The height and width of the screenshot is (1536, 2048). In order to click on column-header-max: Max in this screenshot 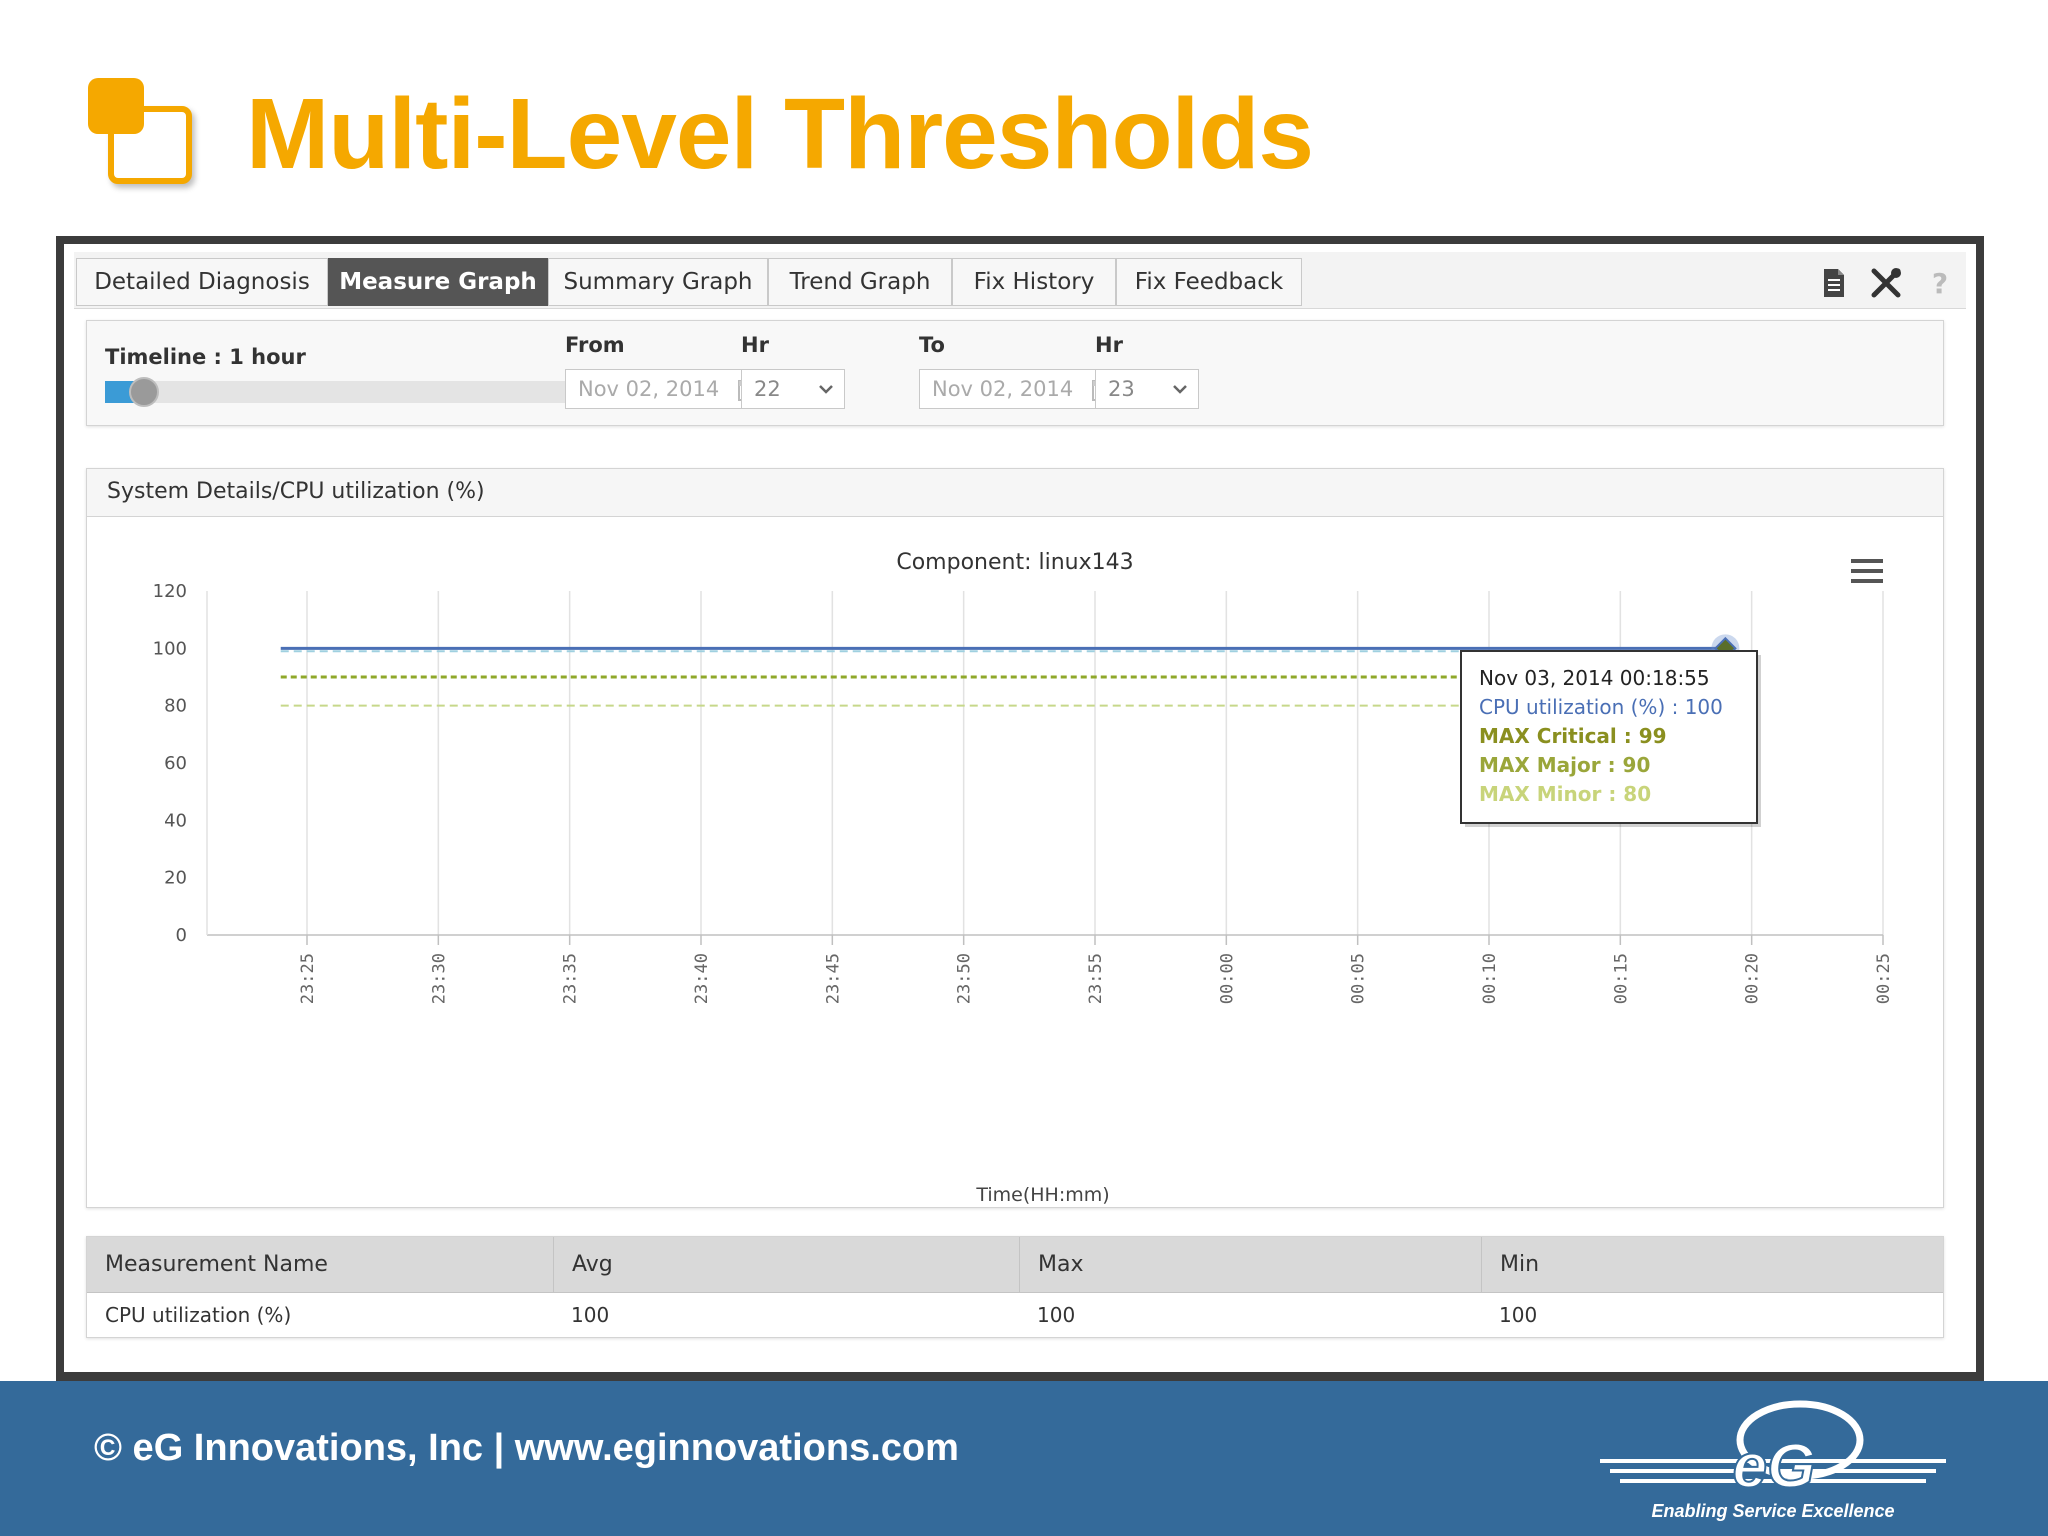, I will do `click(1250, 1264)`.